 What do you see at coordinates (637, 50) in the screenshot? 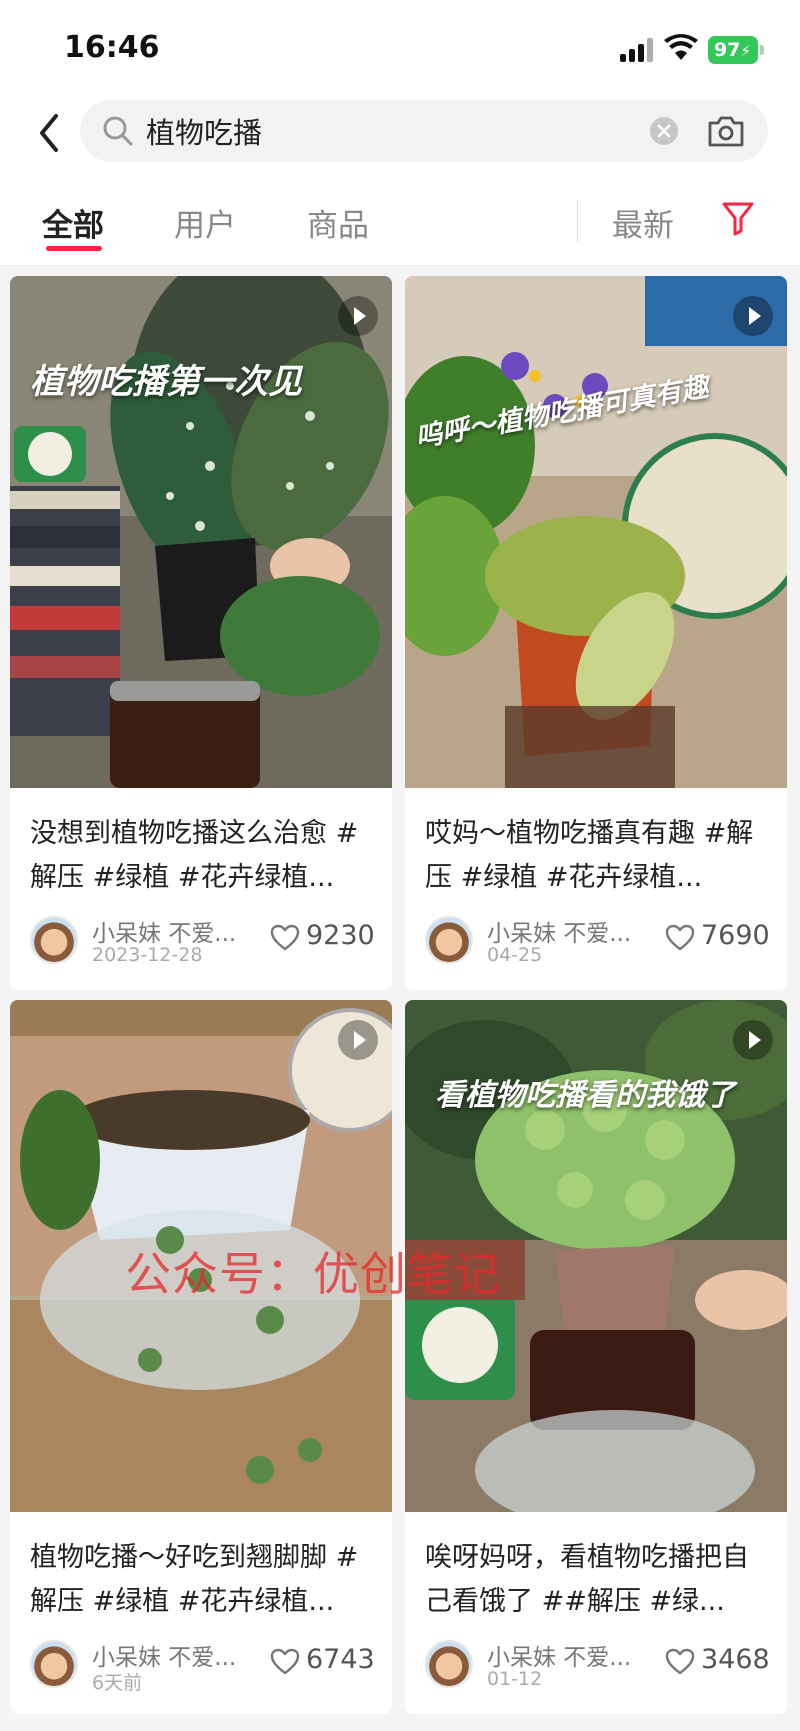
I see `signal-icon` at bounding box center [637, 50].